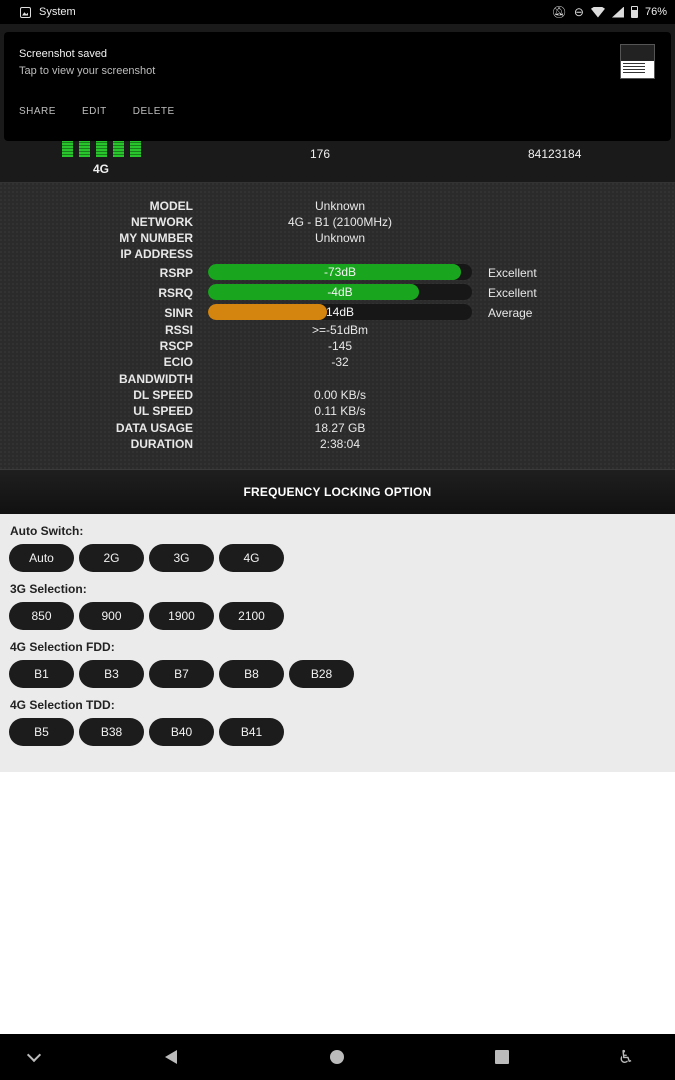  I want to click on auto-button: Auto, so click(41, 558).